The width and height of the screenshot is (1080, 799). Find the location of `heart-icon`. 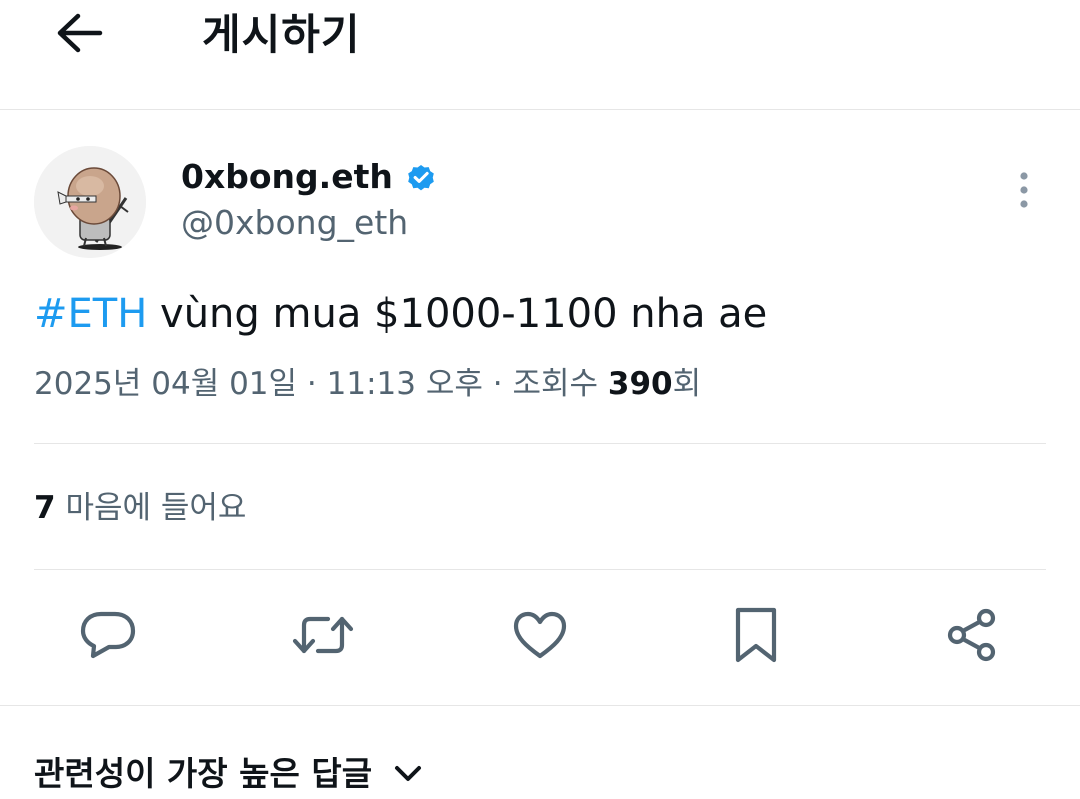

heart-icon is located at coordinates (540, 637).